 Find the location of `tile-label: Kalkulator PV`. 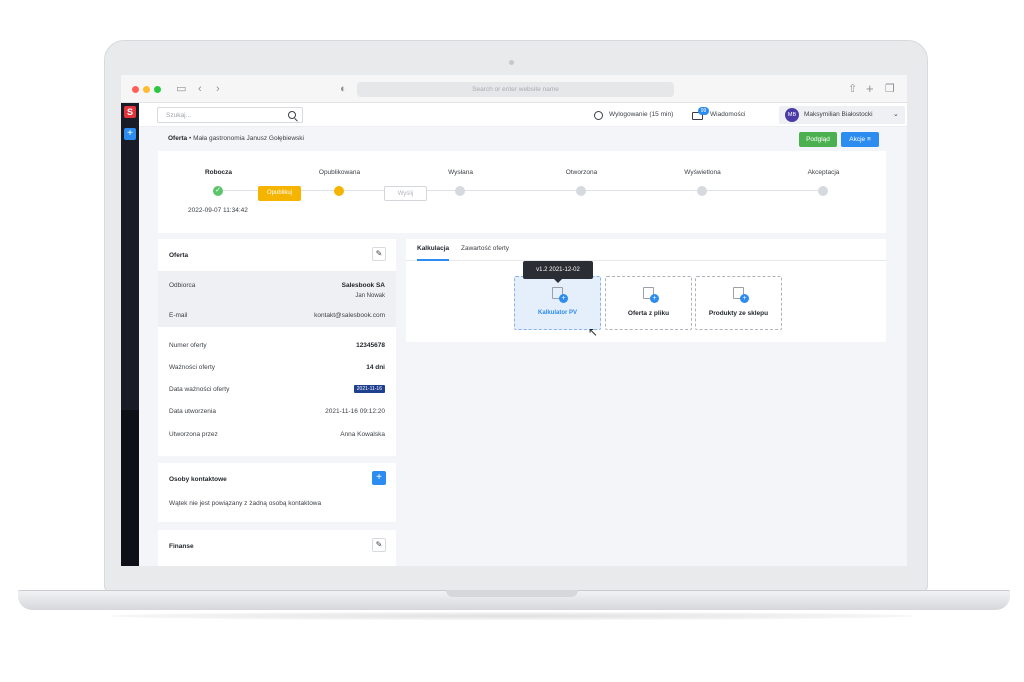

tile-label: Kalkulator PV is located at coordinates (557, 313).